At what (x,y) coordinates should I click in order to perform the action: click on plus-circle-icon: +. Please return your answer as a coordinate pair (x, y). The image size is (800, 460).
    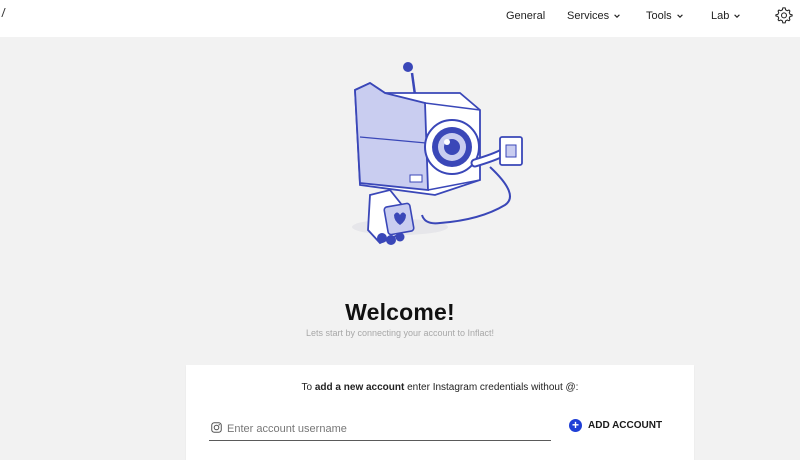
    Looking at the image, I should click on (575, 425).